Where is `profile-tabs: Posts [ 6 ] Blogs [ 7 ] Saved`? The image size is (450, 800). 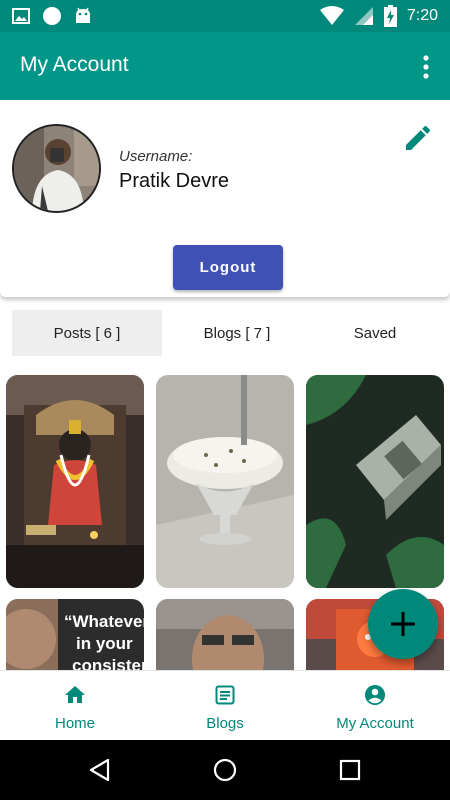 profile-tabs: Posts [ 6 ] Blogs [ 7 ] Saved is located at coordinates (225, 333).